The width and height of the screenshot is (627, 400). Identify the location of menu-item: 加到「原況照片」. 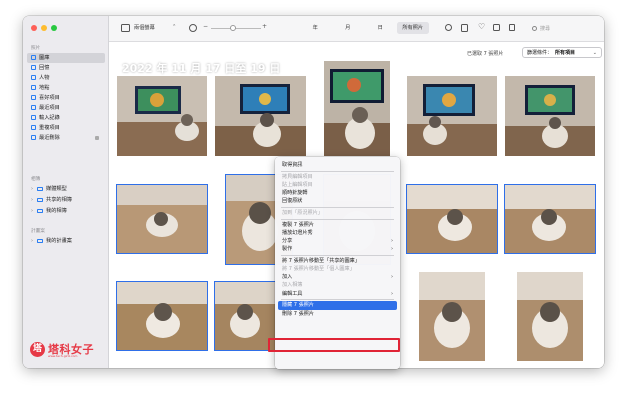
(337, 213).